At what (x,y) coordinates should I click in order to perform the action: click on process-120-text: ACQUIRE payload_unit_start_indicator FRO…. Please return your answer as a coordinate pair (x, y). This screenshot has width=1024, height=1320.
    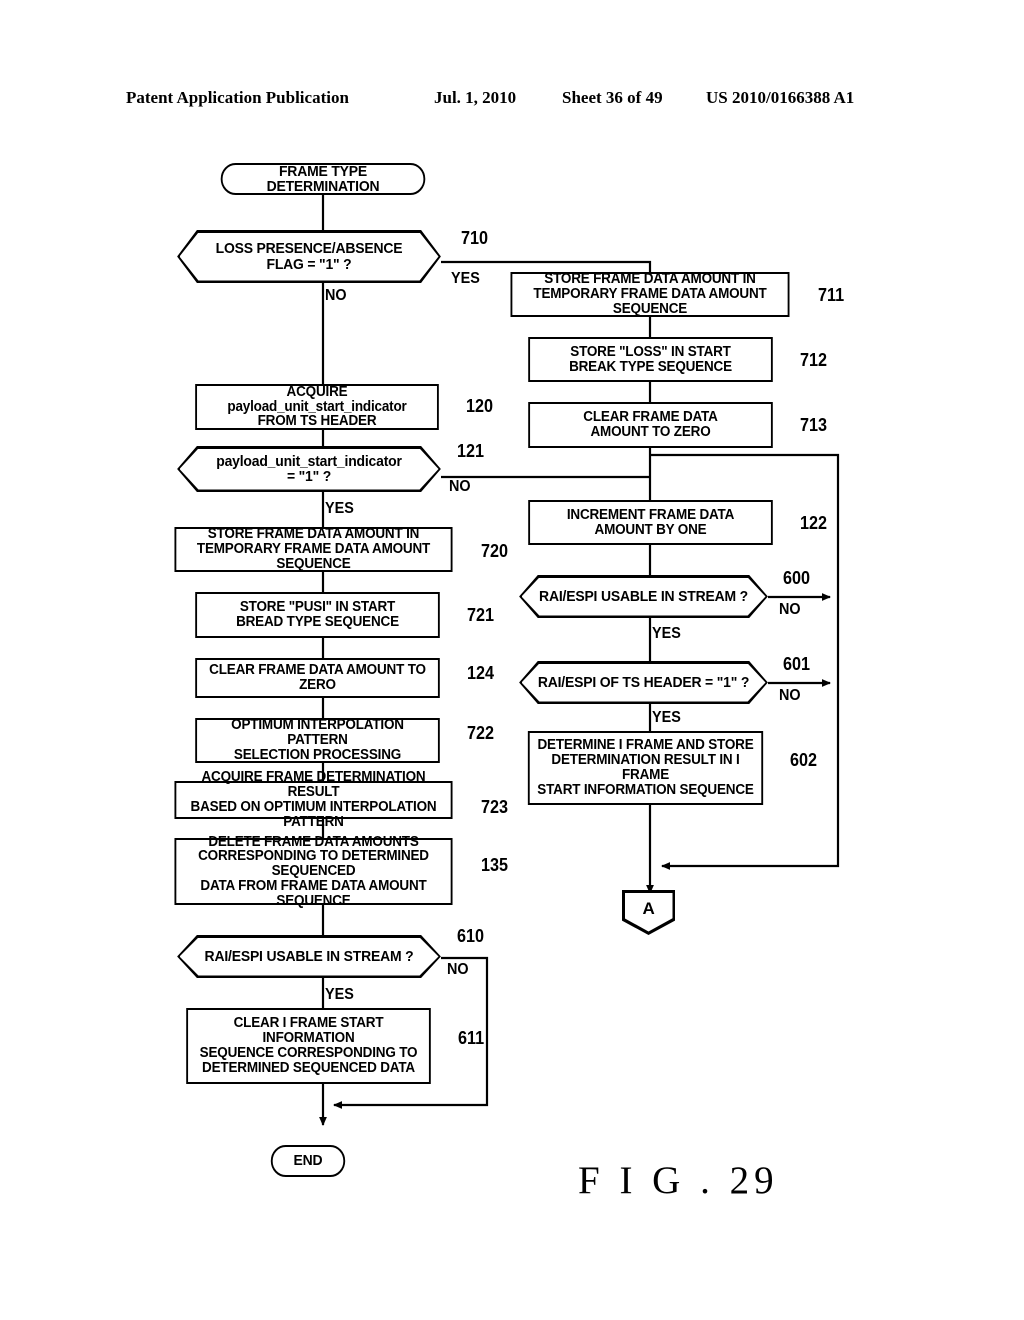
    Looking at the image, I should click on (317, 406).